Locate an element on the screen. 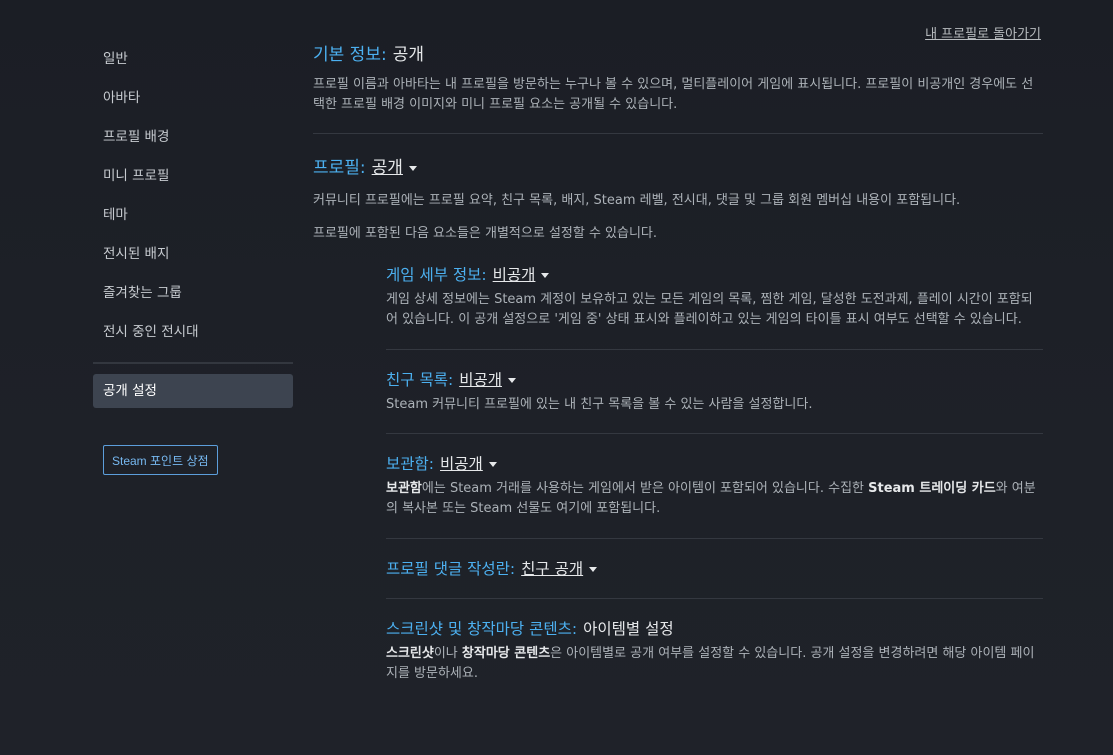  friends-list-label: 친구 목록: is located at coordinates (420, 380).